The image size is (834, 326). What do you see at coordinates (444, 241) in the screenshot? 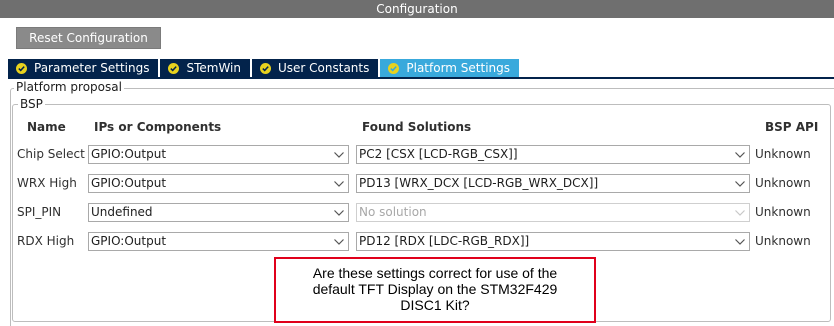
I see `solution-select-value: PD12 [RDX [LDC-RGB_RDX]]` at bounding box center [444, 241].